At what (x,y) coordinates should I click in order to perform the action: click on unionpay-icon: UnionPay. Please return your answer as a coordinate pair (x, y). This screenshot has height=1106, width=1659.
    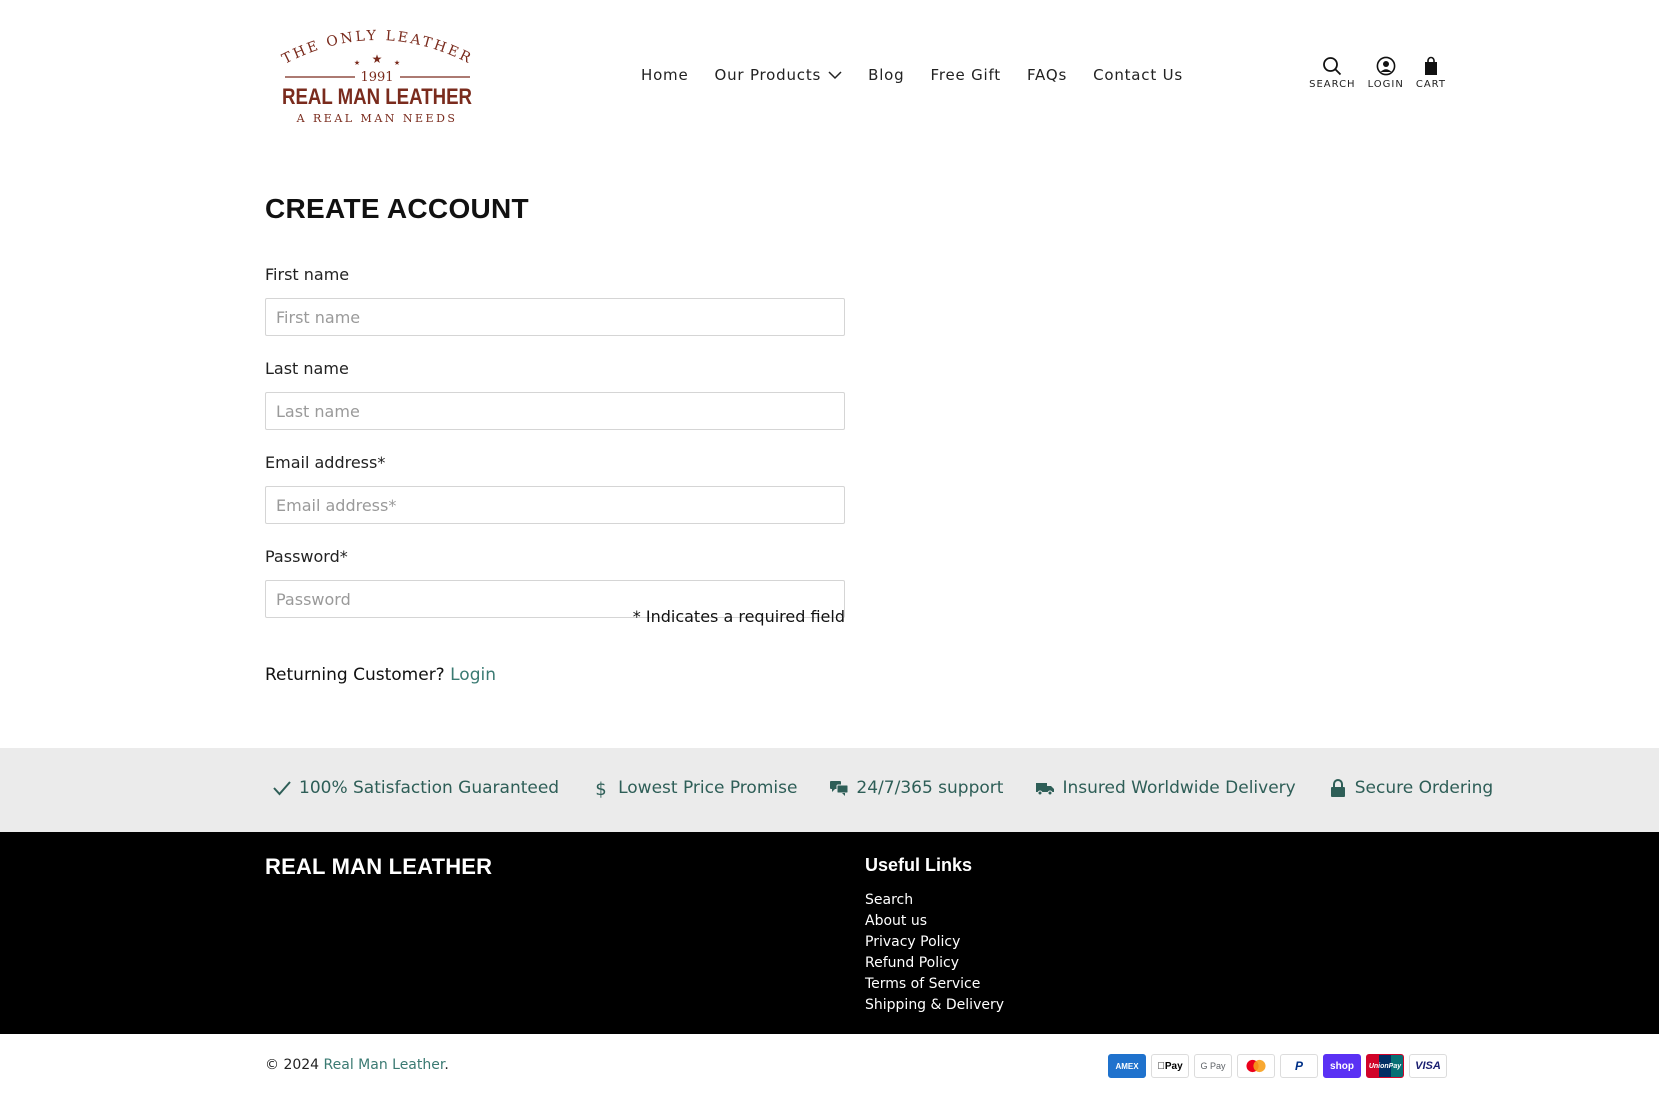
    Looking at the image, I should click on (1385, 1066).